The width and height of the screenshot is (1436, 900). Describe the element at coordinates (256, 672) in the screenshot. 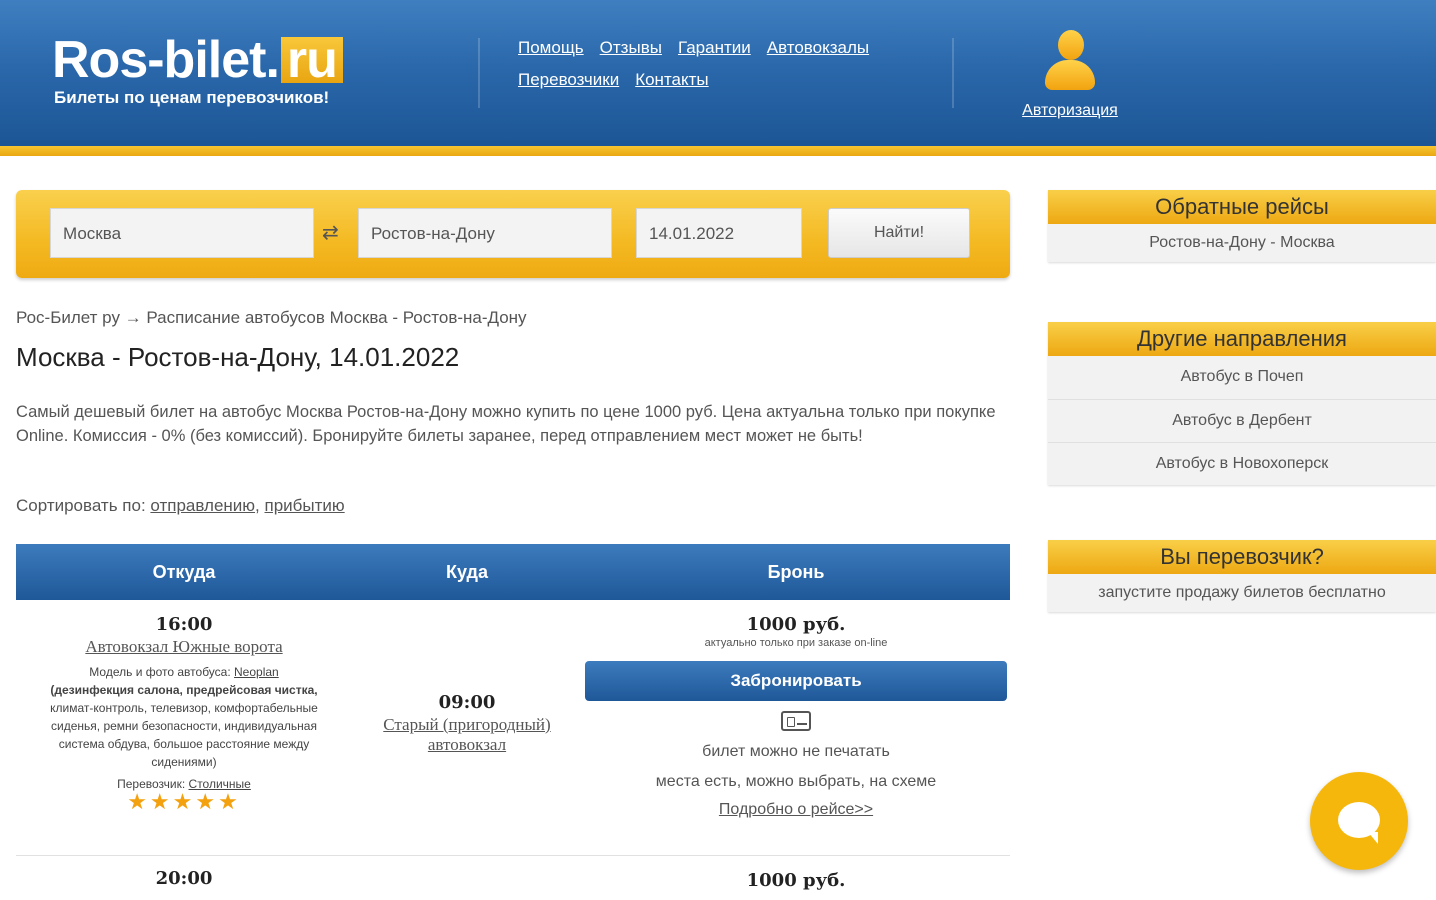

I see `bus-model-link: Neoplan` at that location.